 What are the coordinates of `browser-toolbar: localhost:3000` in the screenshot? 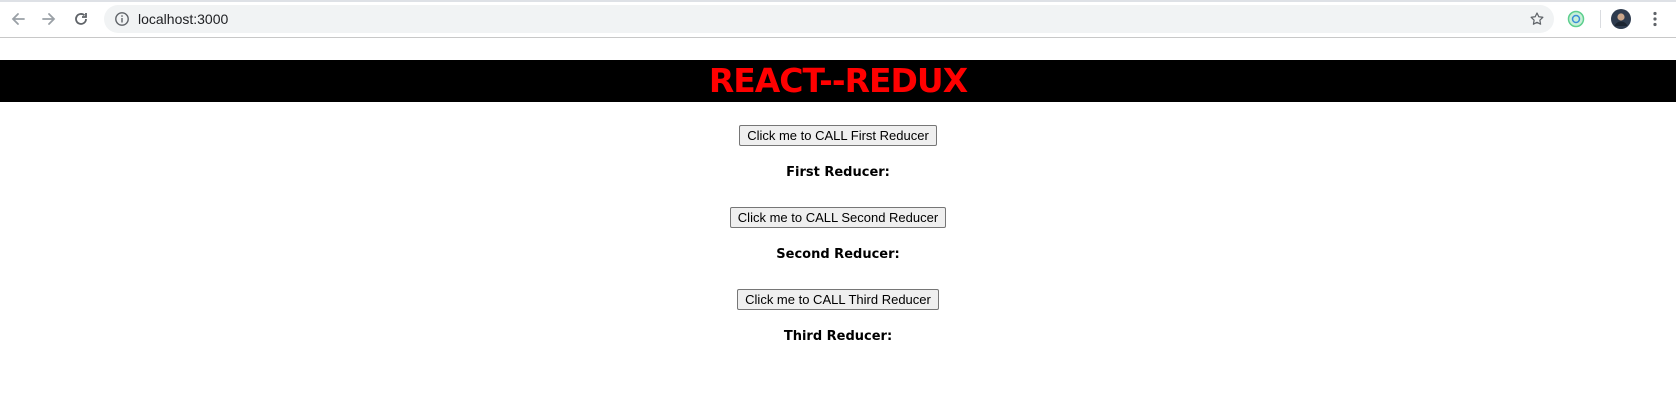 It's located at (838, 19).